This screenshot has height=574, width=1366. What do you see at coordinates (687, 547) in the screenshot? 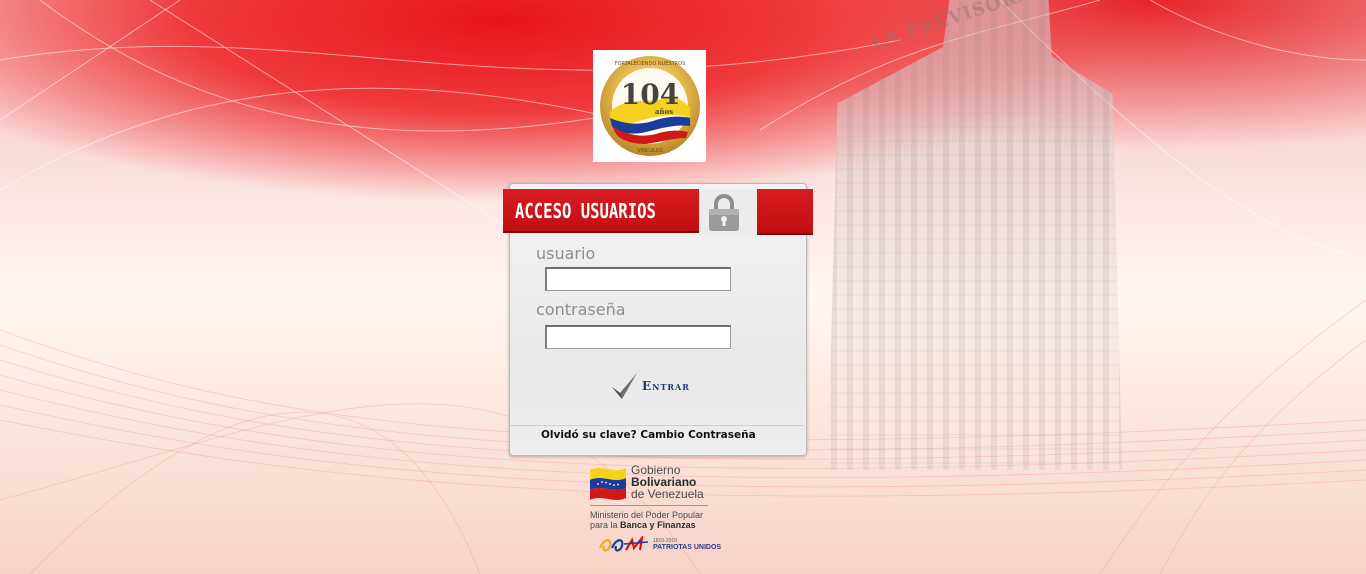
I see `bicentennial-label: PATRIOTAS UNIDOS` at bounding box center [687, 547].